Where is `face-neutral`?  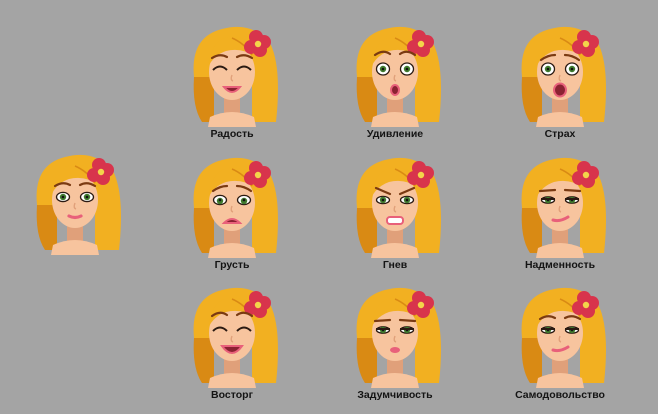 face-neutral is located at coordinates (75, 207).